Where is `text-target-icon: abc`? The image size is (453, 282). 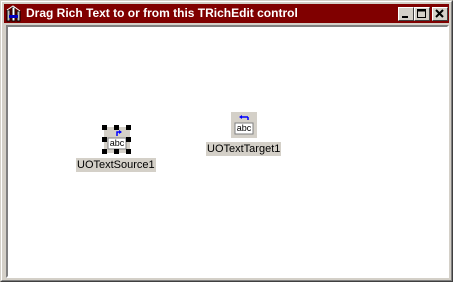 text-target-icon: abc is located at coordinates (244, 125).